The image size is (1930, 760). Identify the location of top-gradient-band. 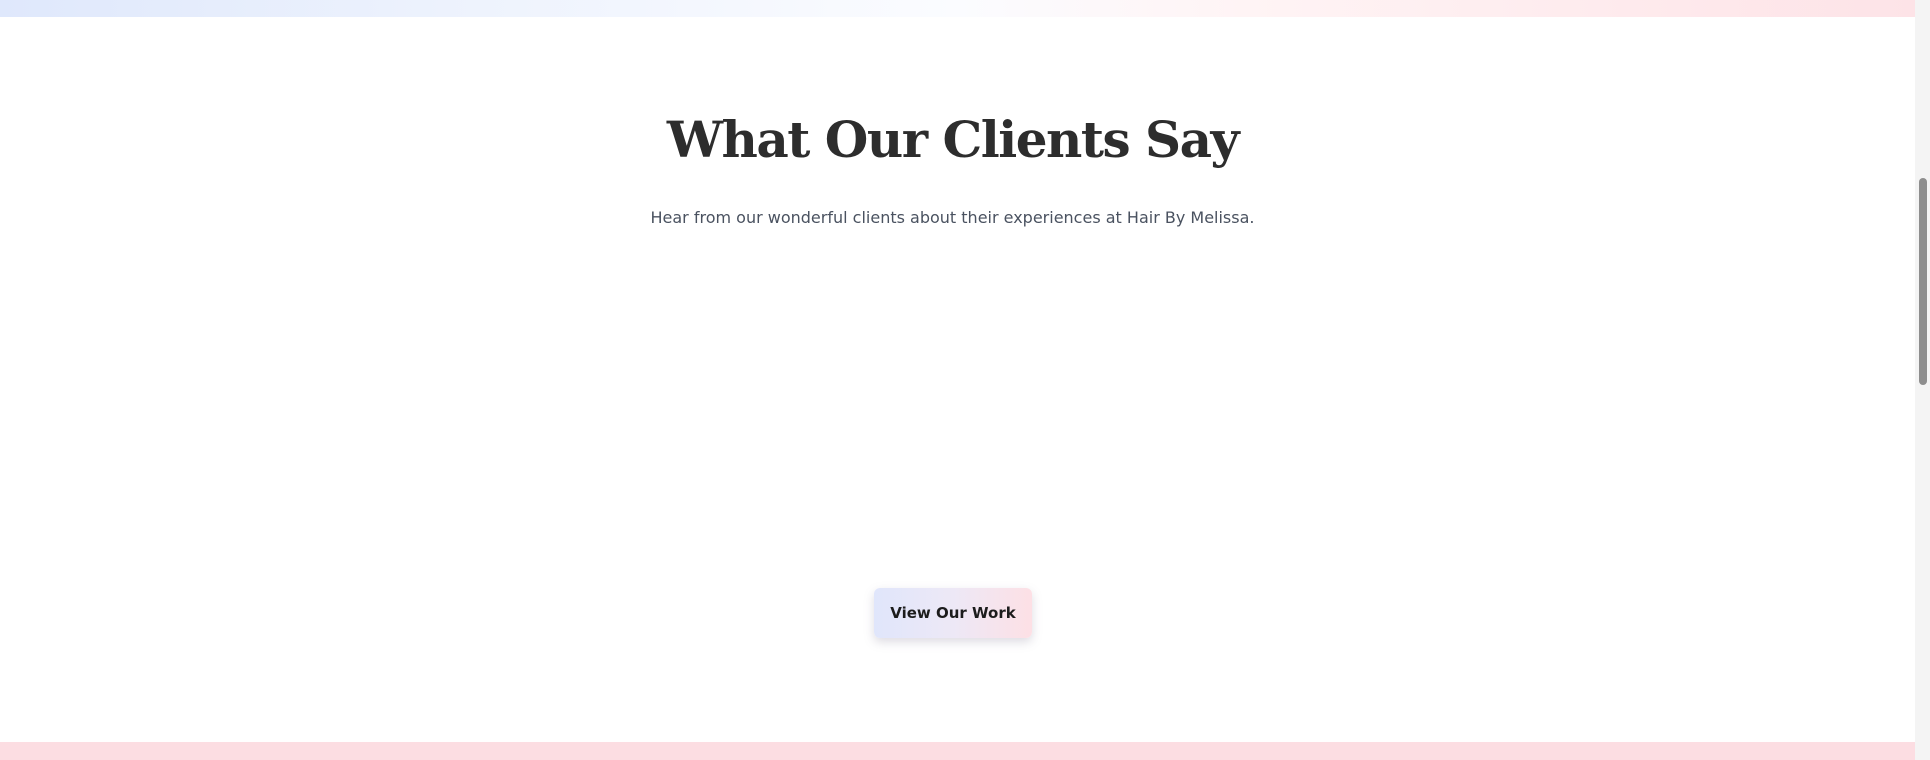
(957, 8).